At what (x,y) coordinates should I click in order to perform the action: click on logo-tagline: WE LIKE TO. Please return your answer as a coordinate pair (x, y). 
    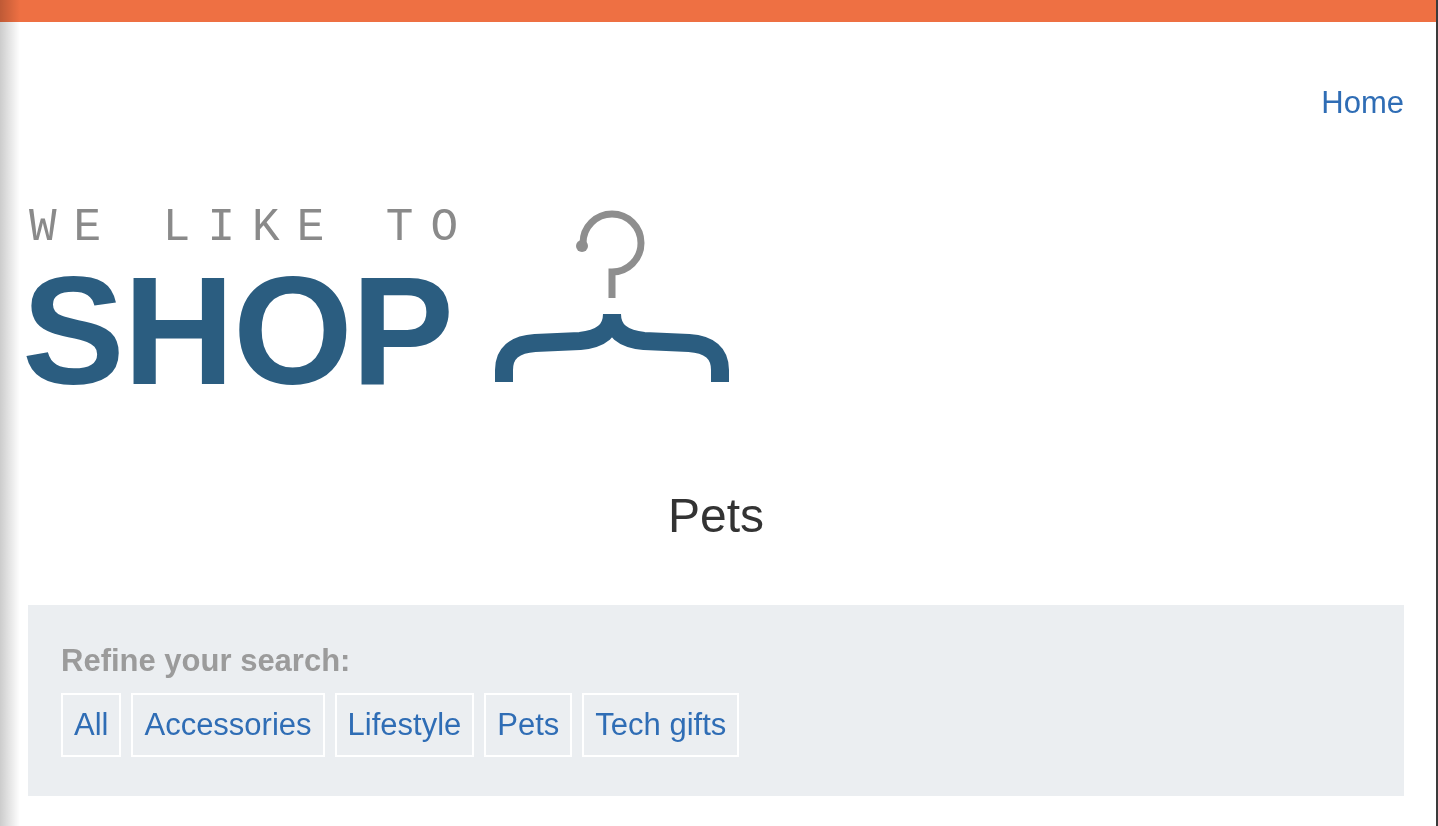
    Looking at the image, I should click on (252, 228).